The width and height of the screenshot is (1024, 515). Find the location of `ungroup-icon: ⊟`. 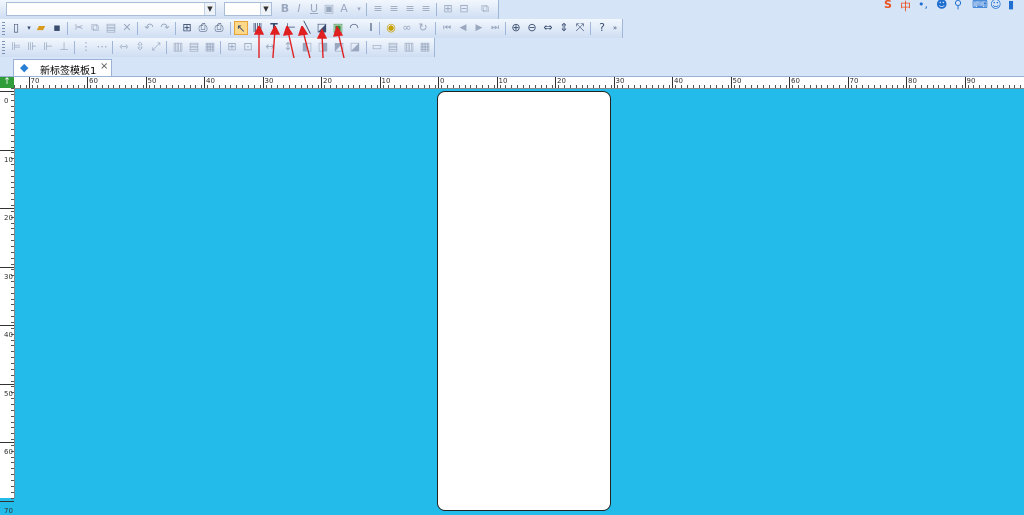

ungroup-icon: ⊟ is located at coordinates (464, 9).